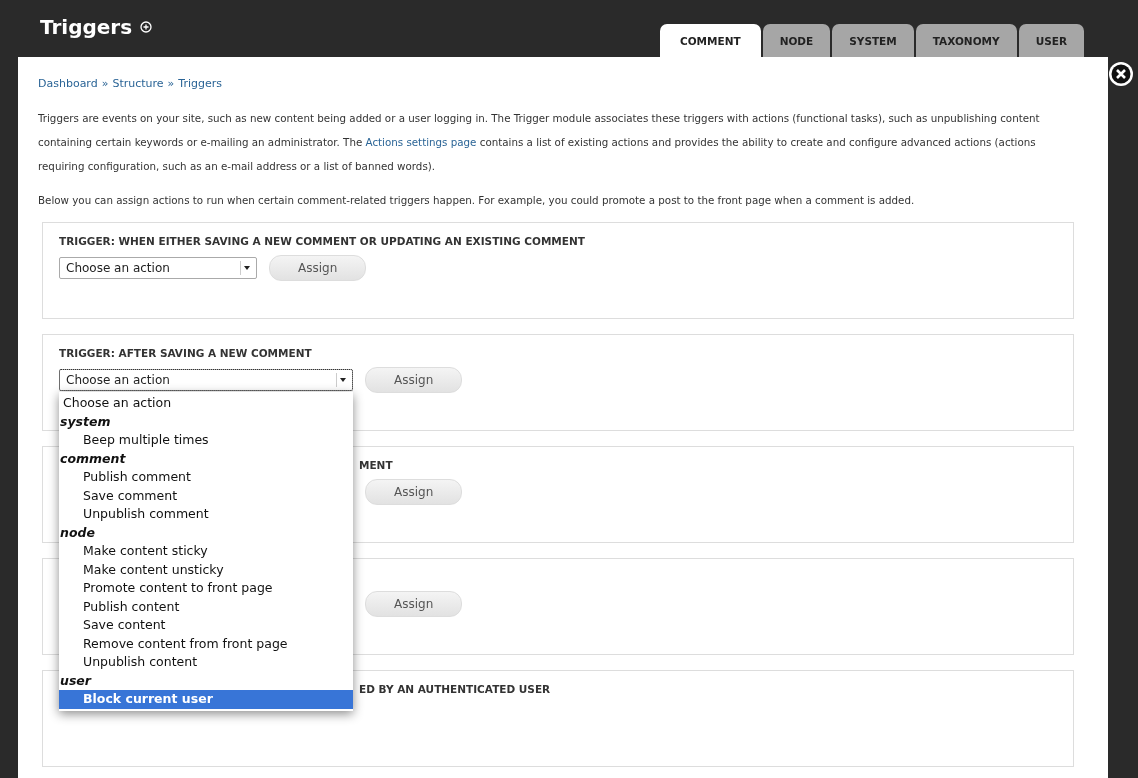 This screenshot has height=778, width=1138. What do you see at coordinates (873, 40) in the screenshot?
I see `tab: SYSTEM` at bounding box center [873, 40].